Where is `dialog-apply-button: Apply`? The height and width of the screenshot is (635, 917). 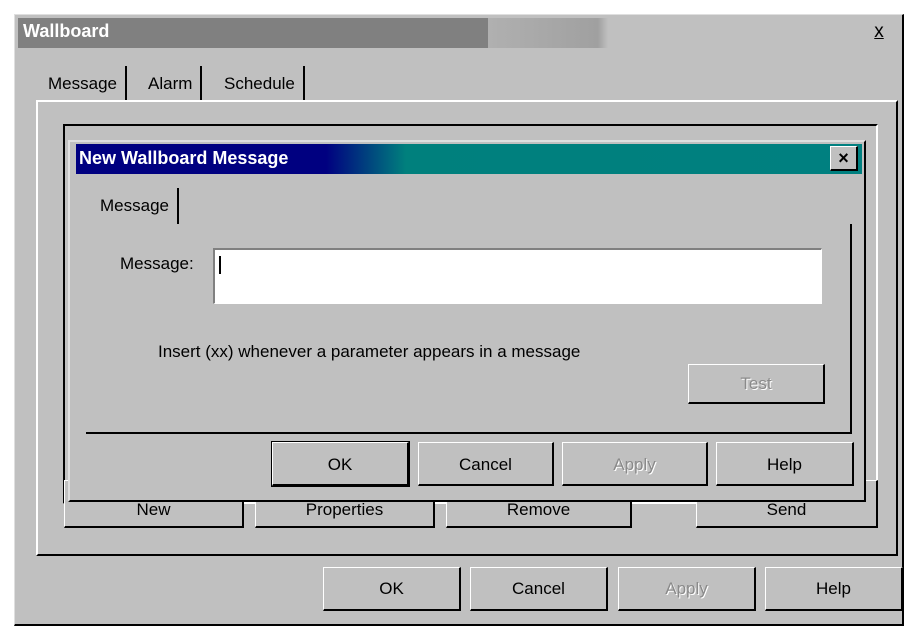 dialog-apply-button: Apply is located at coordinates (635, 464).